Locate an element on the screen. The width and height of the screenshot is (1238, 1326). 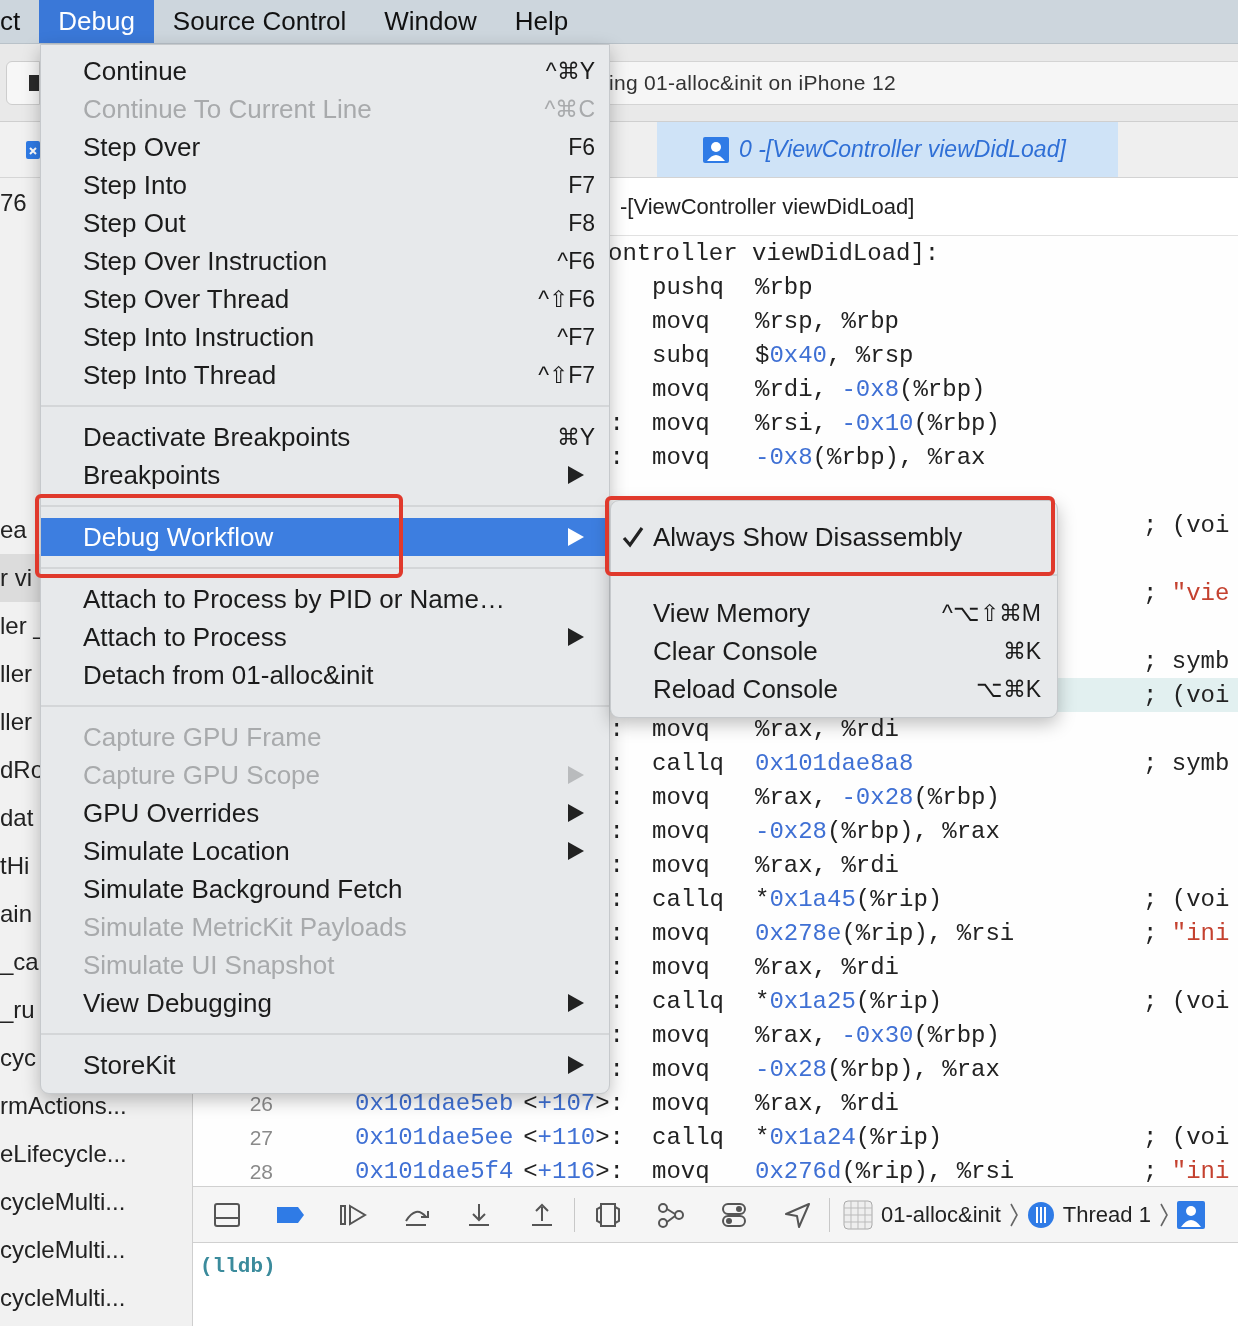
operand-text: *0x1a45(%rip) is located at coordinates (849, 900).